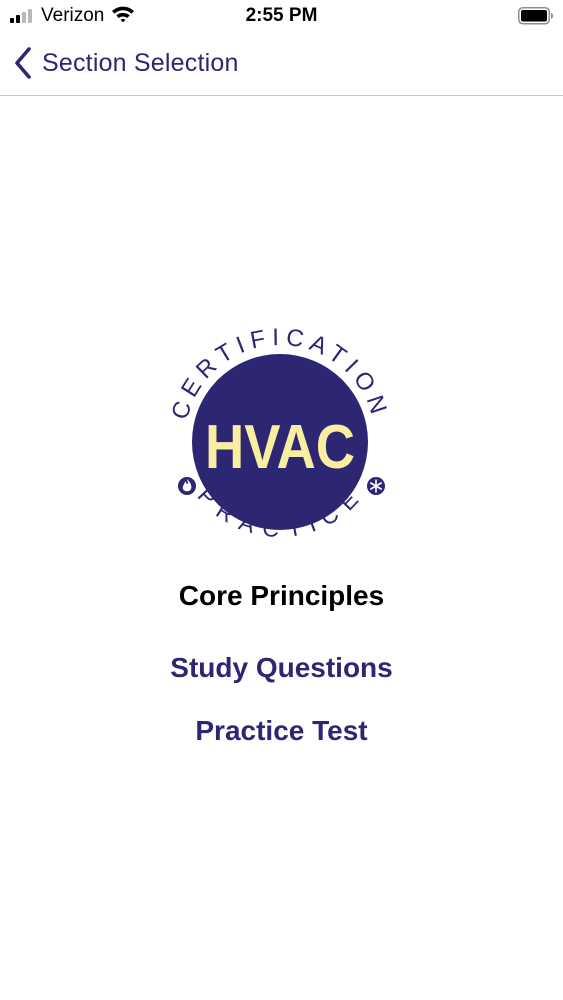  I want to click on status-bar: Verizon 2:55 PM, so click(281, 16).